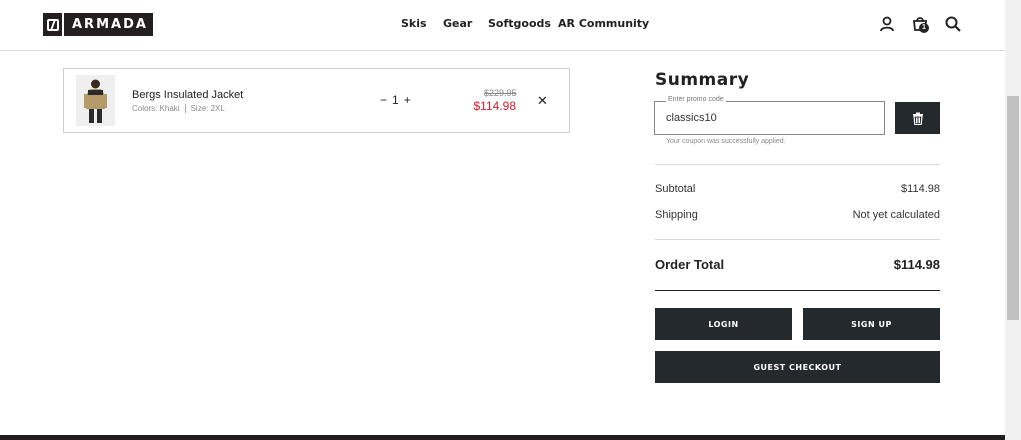  I want to click on product-options: Colors: Khaki Size: 2XL, so click(178, 108).